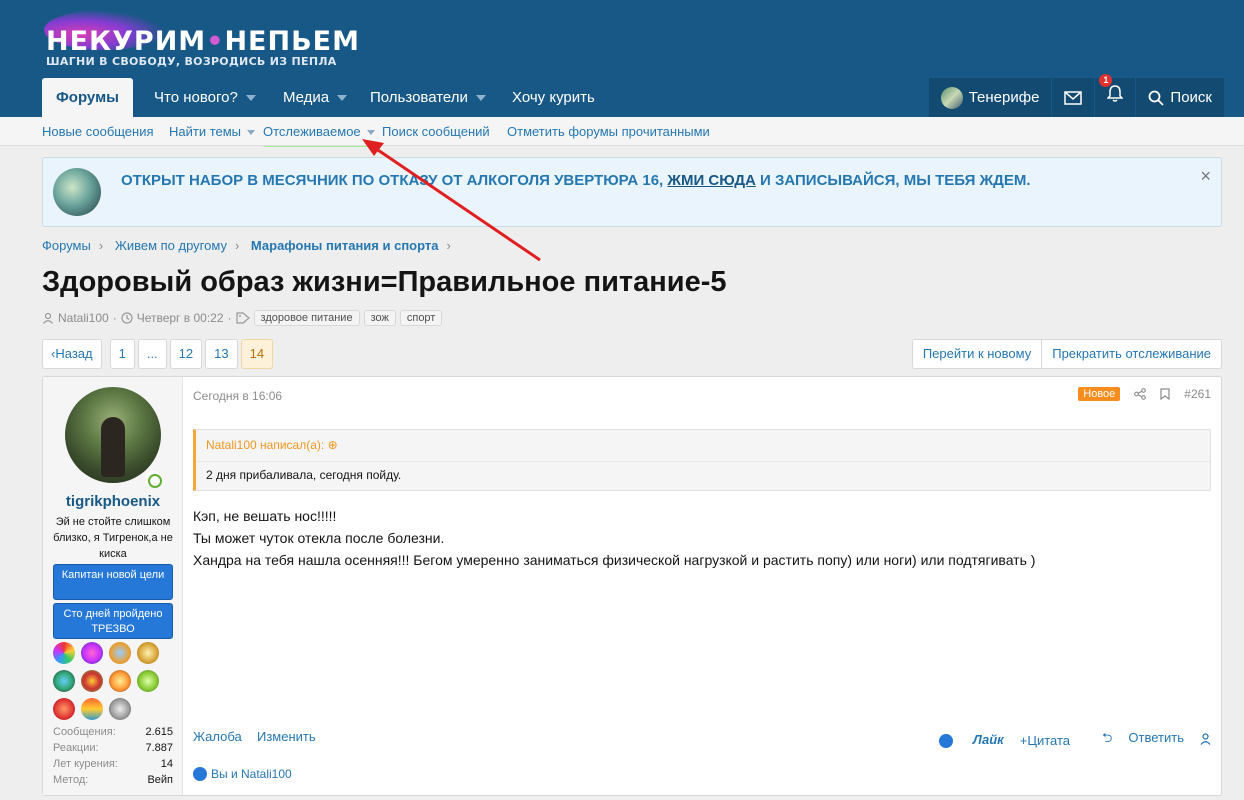 The image size is (1244, 800). Describe the element at coordinates (421, 318) in the screenshot. I see `tag-sport: спорт` at that location.